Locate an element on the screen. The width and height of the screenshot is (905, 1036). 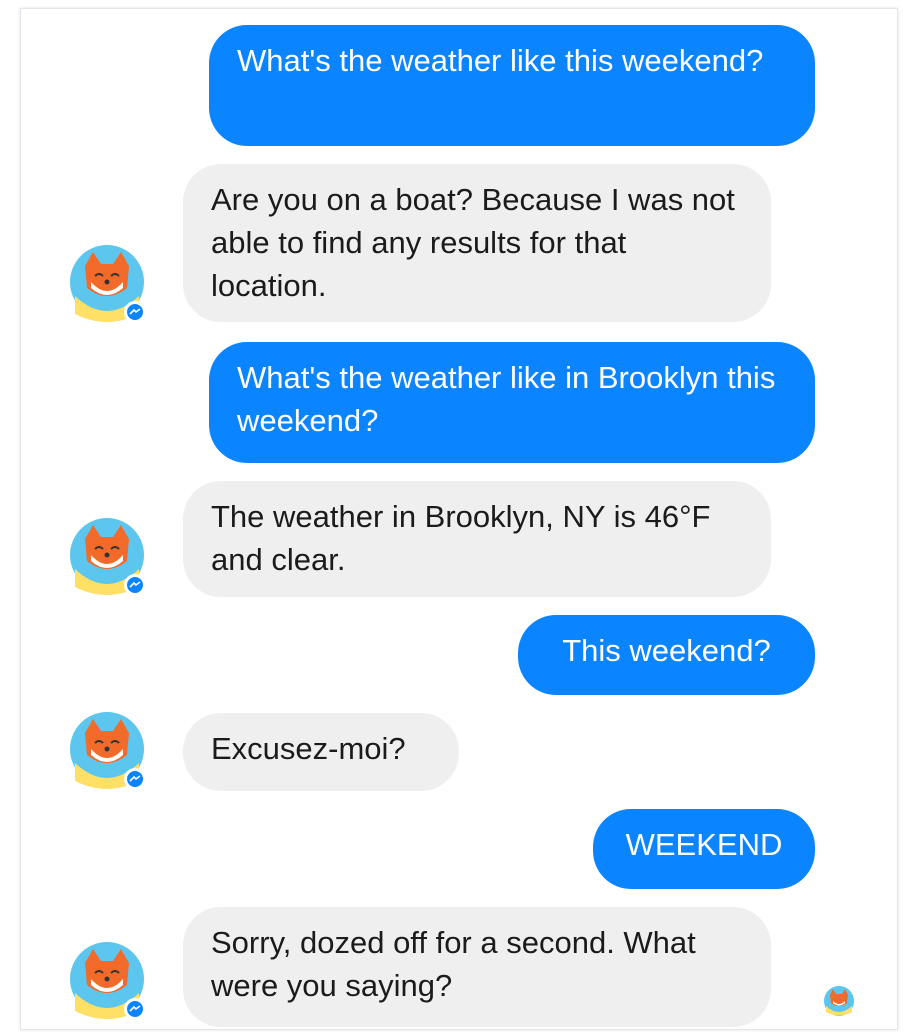
message-text: WEEKEND is located at coordinates (704, 844).